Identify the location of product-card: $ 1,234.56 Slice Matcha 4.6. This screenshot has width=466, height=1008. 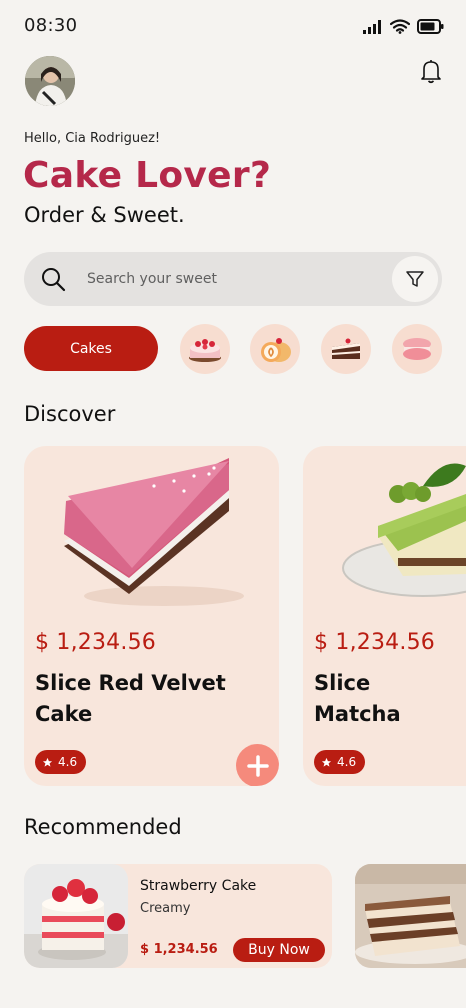
(384, 616).